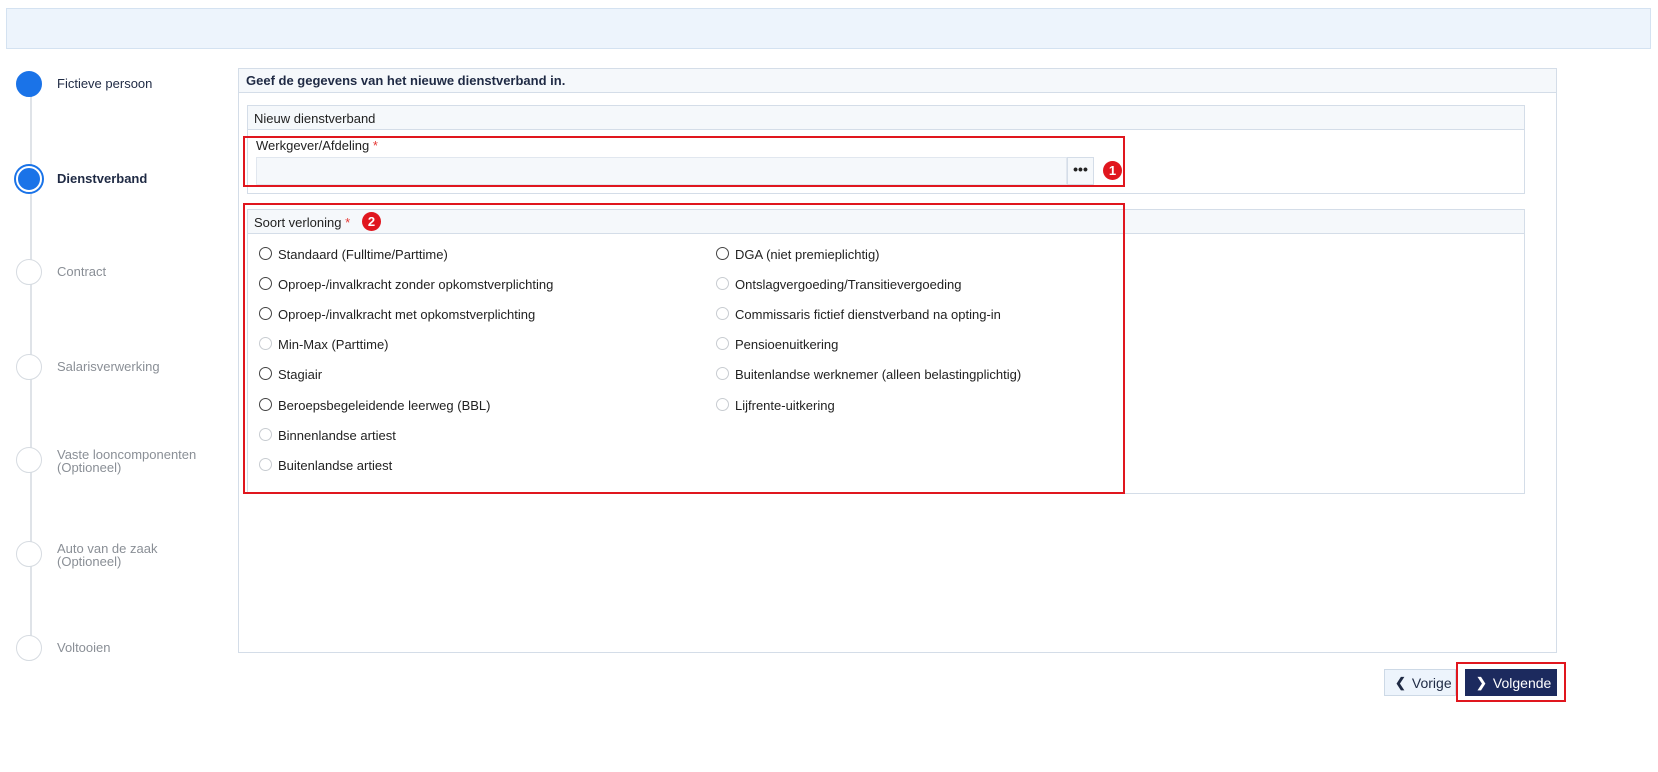  What do you see at coordinates (807, 254) in the screenshot?
I see `radio-label: DGA (niet premieplichtig)` at bounding box center [807, 254].